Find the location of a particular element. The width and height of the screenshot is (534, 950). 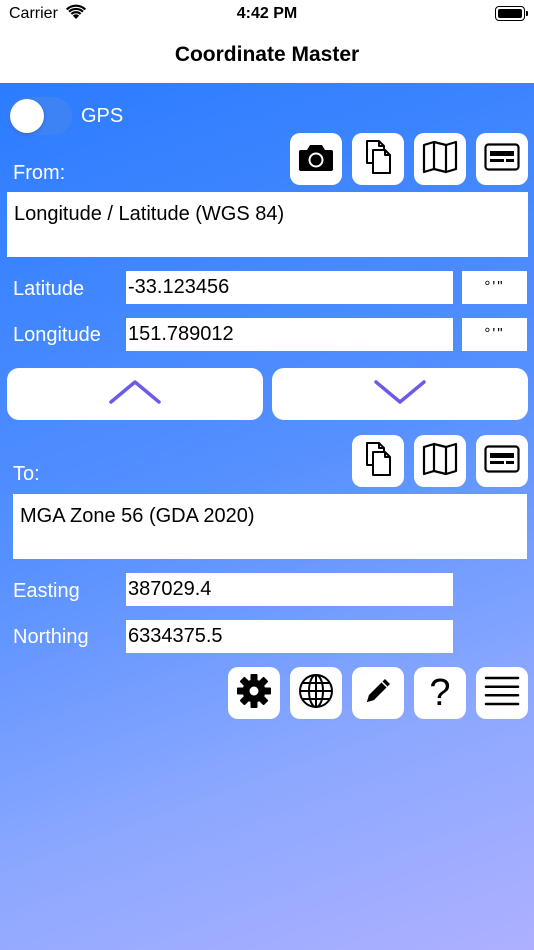

to-system-field: MGA Zone 56 (GDA 2020) is located at coordinates (270, 526).